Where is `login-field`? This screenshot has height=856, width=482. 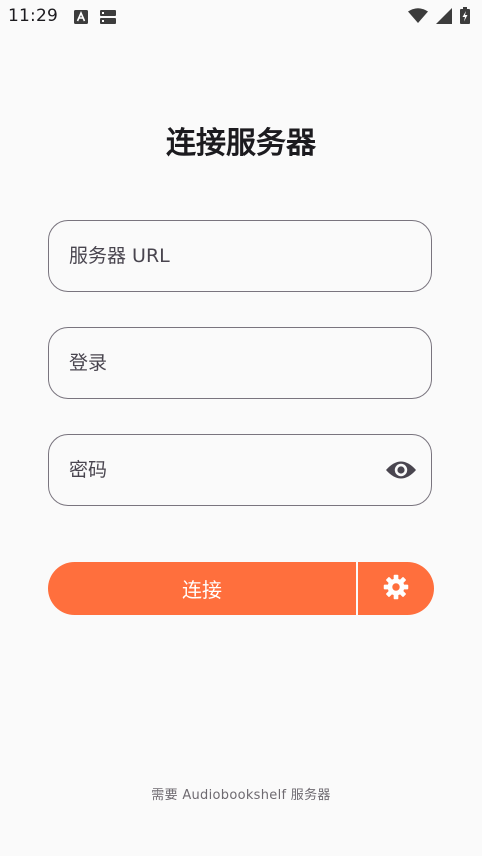
login-field is located at coordinates (240, 363).